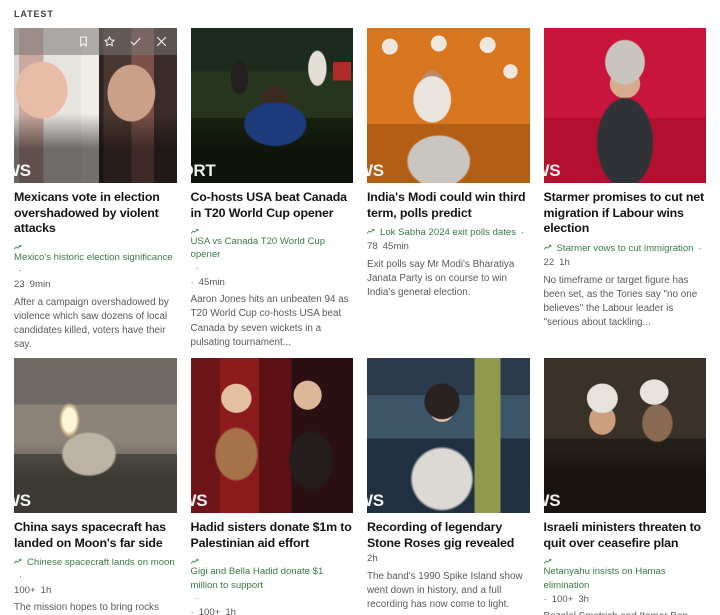  I want to click on trending-link: Chinese spacecraft lands on moon ·, so click(95, 569).